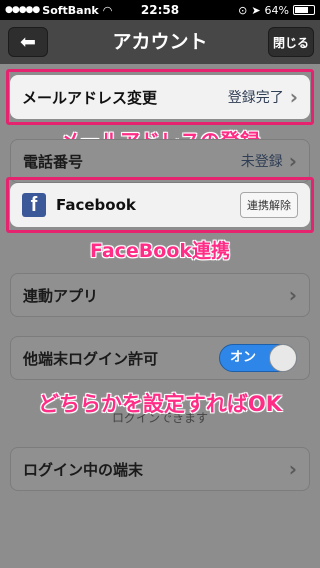 This screenshot has height=568, width=320. I want to click on email-row-label: メールアドレス変更, so click(90, 97).